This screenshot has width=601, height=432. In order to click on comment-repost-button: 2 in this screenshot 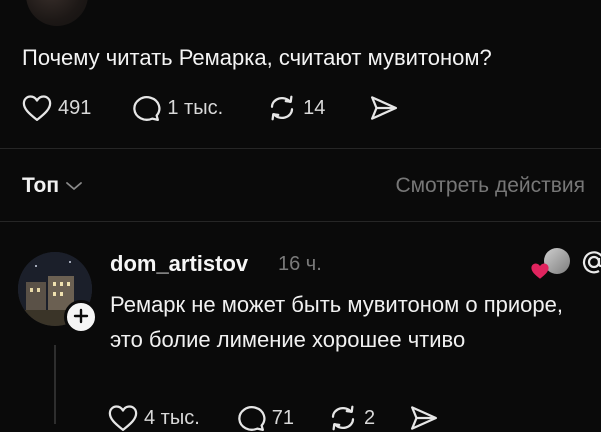, I will do `click(351, 418)`.